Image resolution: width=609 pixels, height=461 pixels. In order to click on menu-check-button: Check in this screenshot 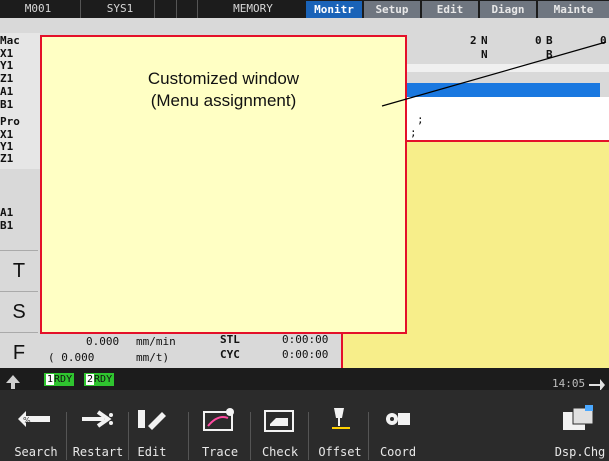, I will do `click(280, 429)`.